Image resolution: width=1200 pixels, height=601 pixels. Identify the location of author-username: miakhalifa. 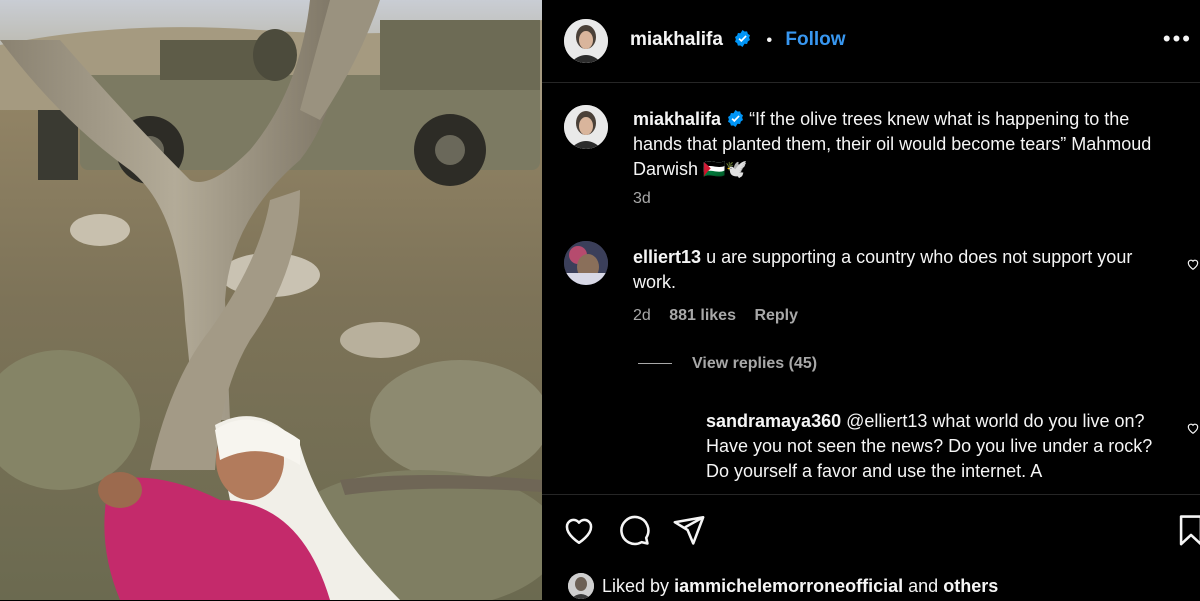
(676, 39).